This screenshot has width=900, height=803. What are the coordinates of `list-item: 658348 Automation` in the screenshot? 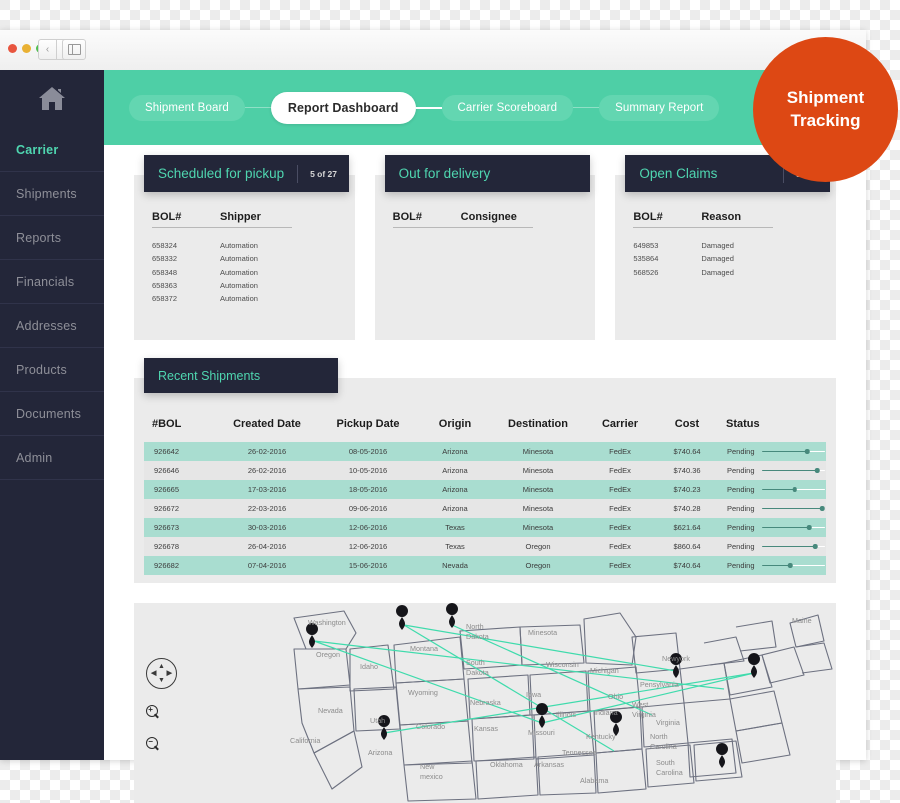 It's located at (253, 272).